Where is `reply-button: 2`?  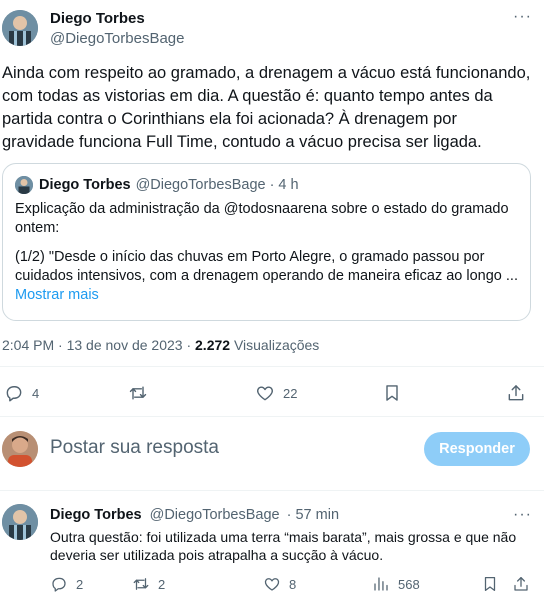 reply-button: 2 is located at coordinates (66, 584).